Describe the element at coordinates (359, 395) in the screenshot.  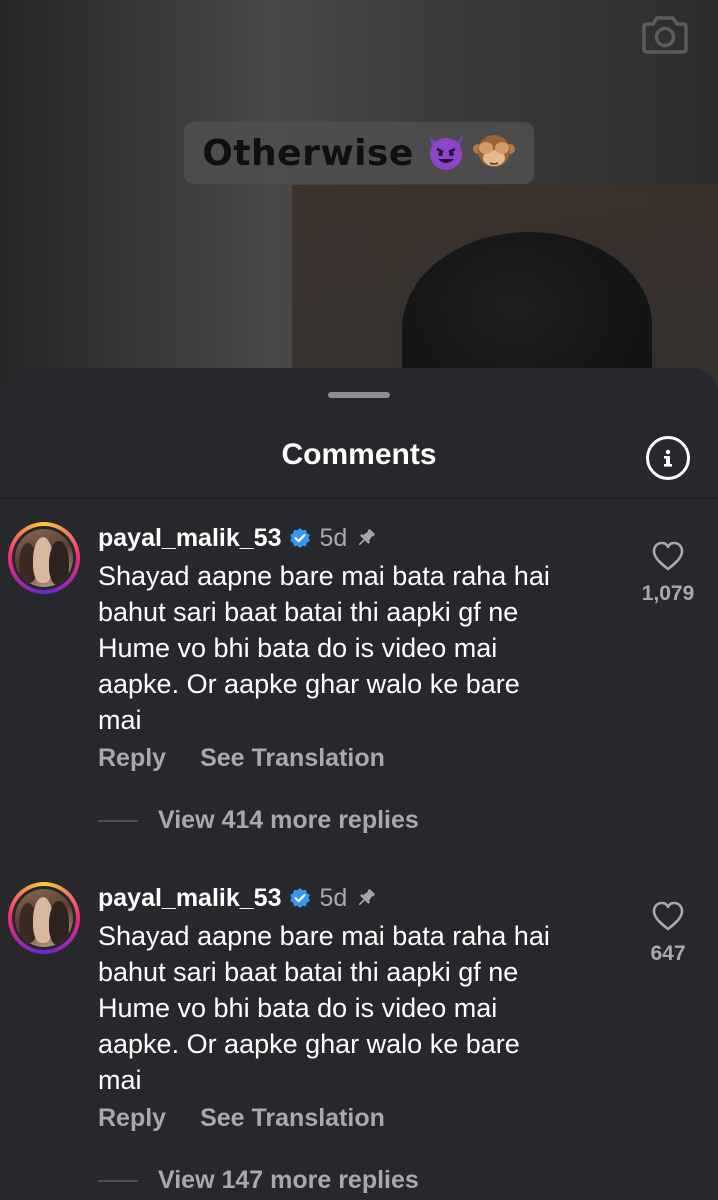
I see `drag-handle` at that location.